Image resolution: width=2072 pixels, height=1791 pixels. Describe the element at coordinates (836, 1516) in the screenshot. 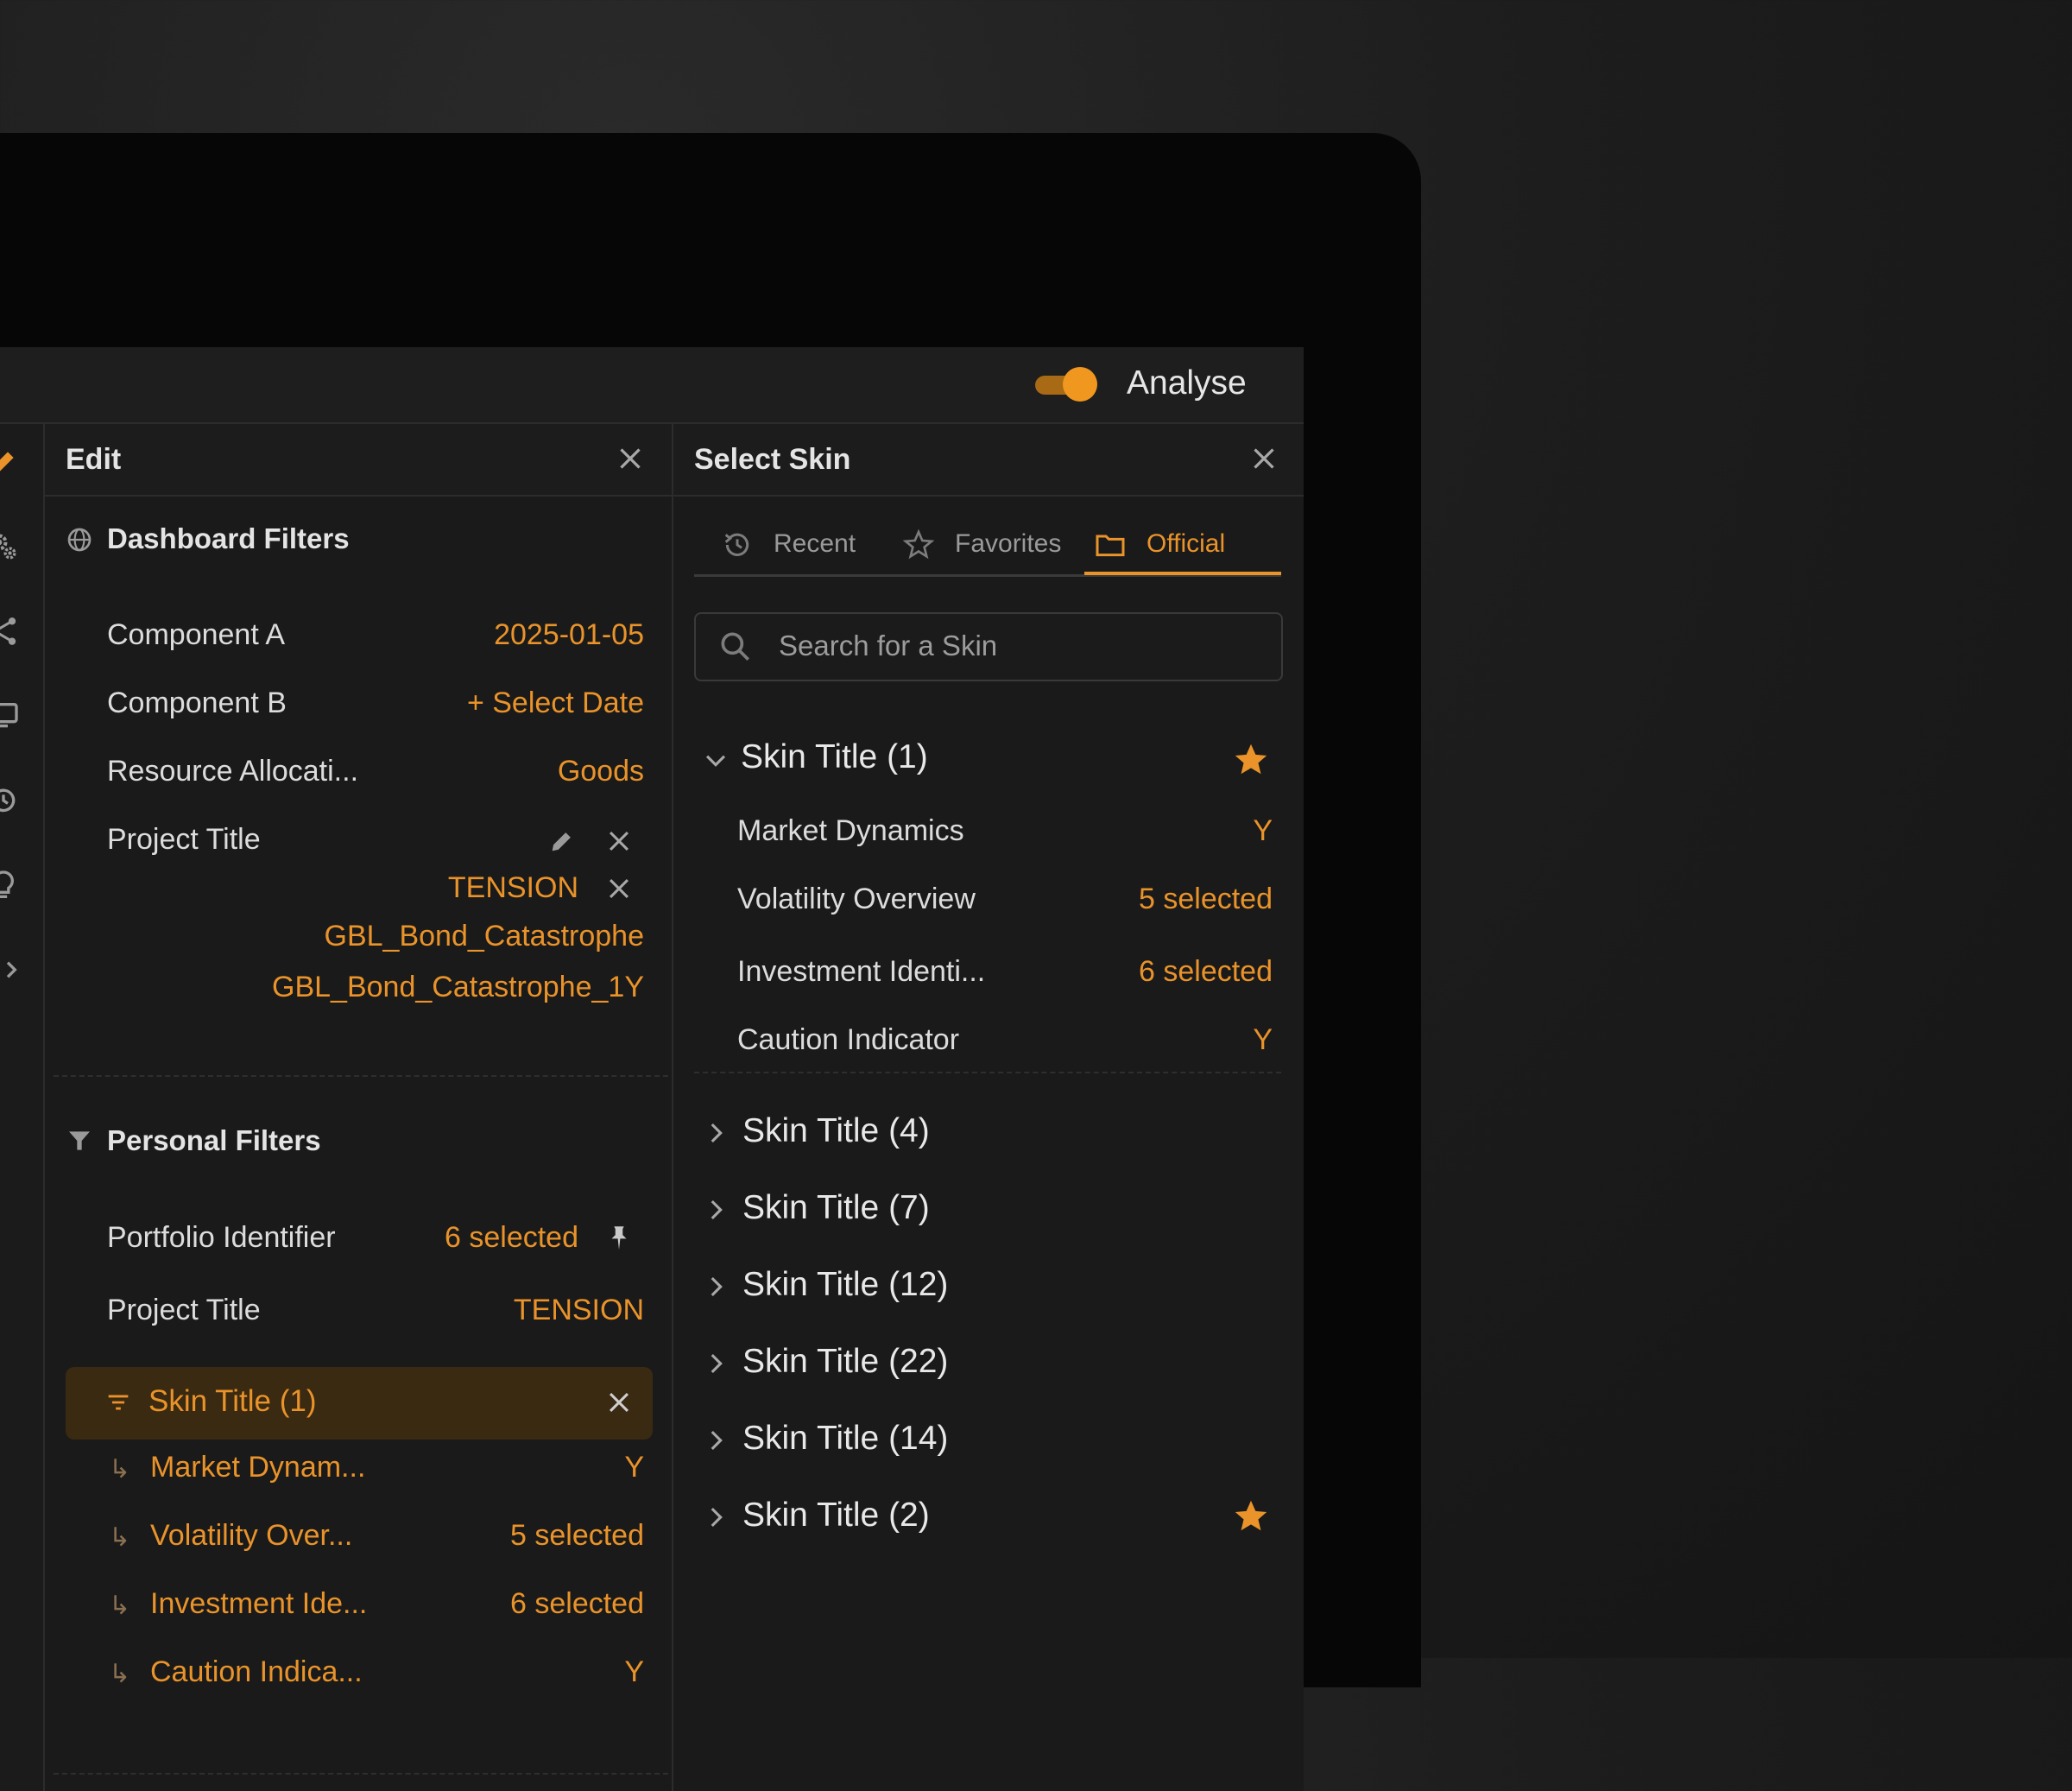

I see `skin-group-title: Skin Title (2)` at that location.